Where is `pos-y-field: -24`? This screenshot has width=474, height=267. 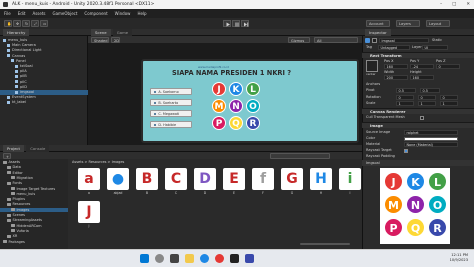
pos-y-field: -24 is located at coordinates (422, 66).